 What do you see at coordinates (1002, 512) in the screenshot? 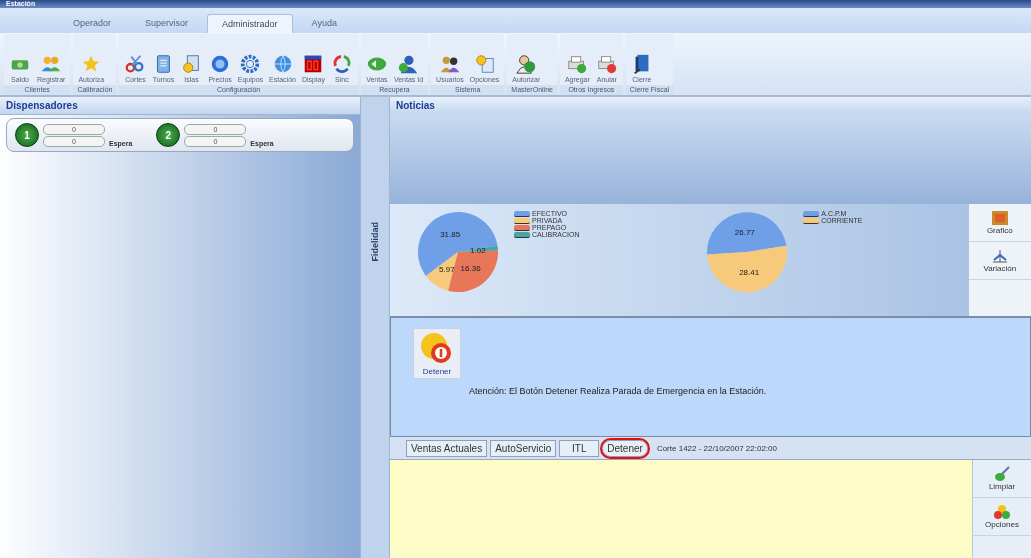
I see `colored-balls-icon` at bounding box center [1002, 512].